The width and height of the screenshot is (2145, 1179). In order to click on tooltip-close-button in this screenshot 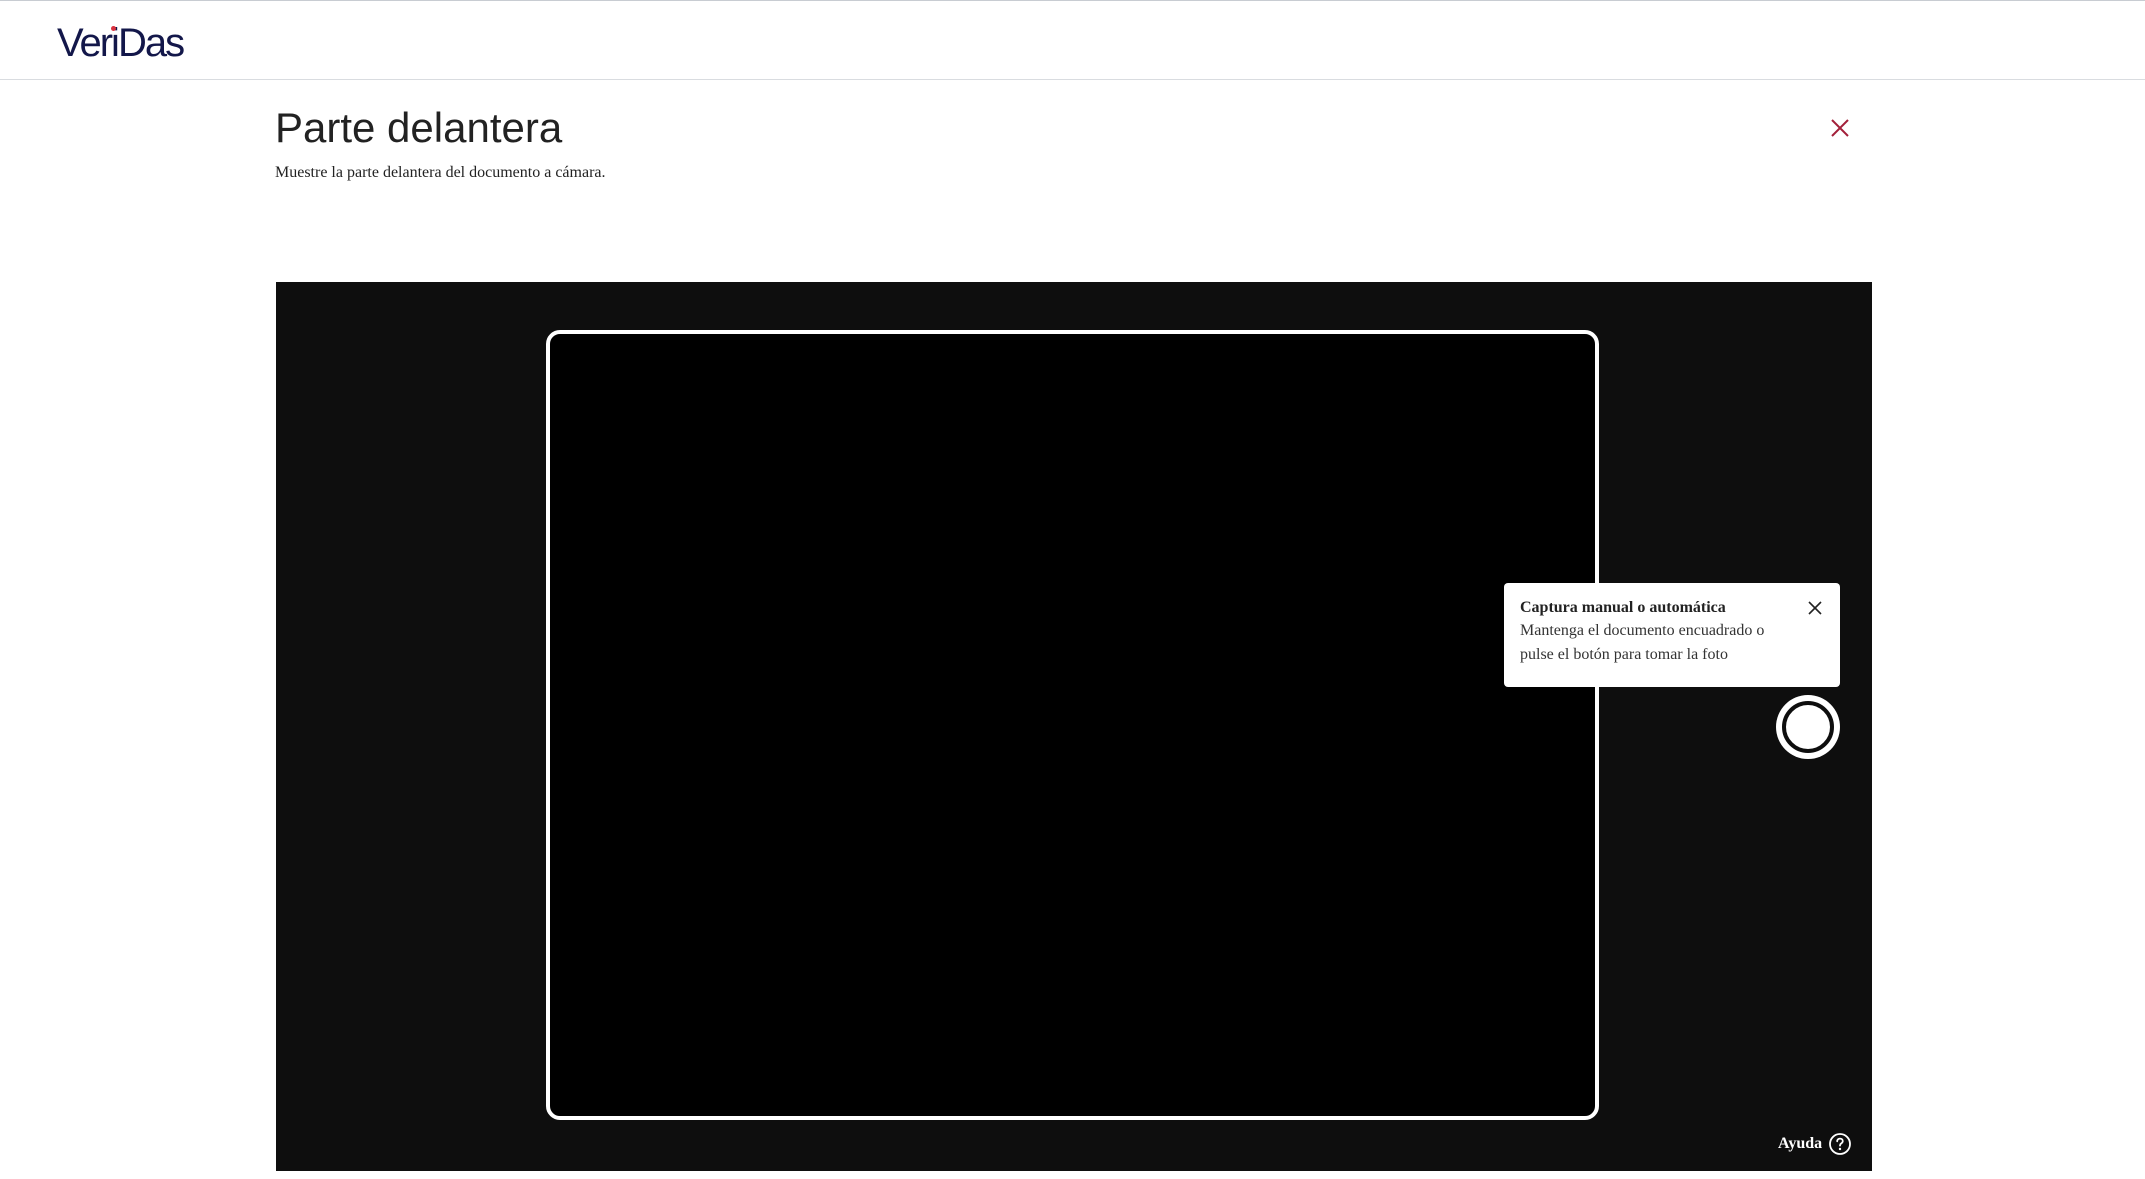, I will do `click(1815, 608)`.